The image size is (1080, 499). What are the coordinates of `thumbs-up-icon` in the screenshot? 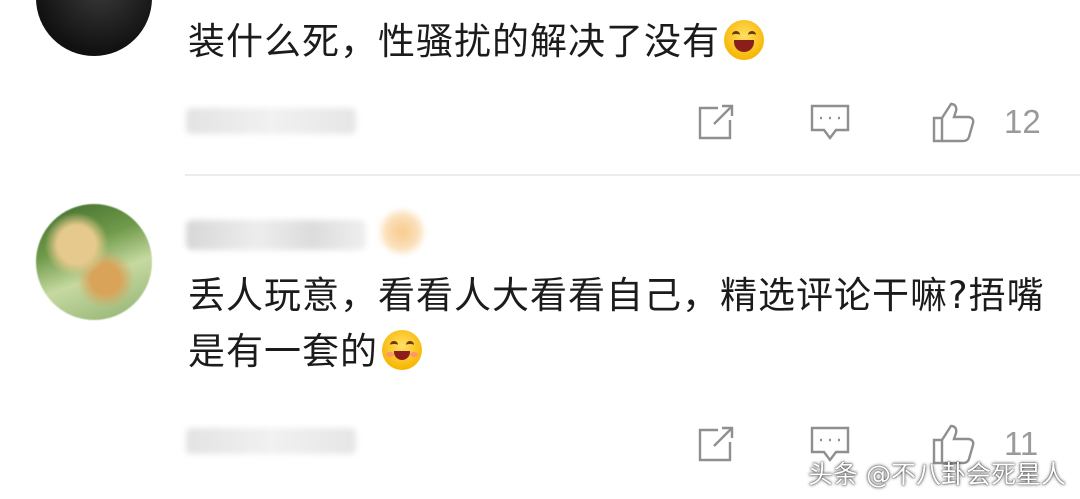 It's located at (953, 122).